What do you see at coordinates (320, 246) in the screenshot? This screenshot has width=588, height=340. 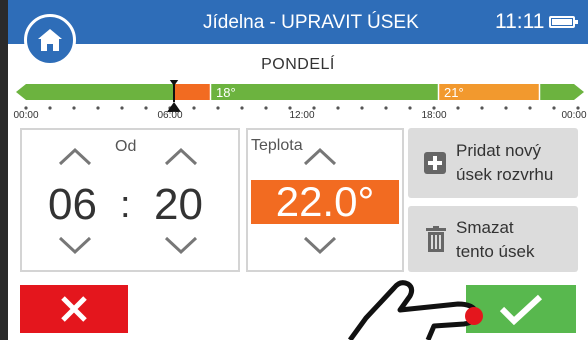 I see `temperature-down-chevron-icon` at bounding box center [320, 246].